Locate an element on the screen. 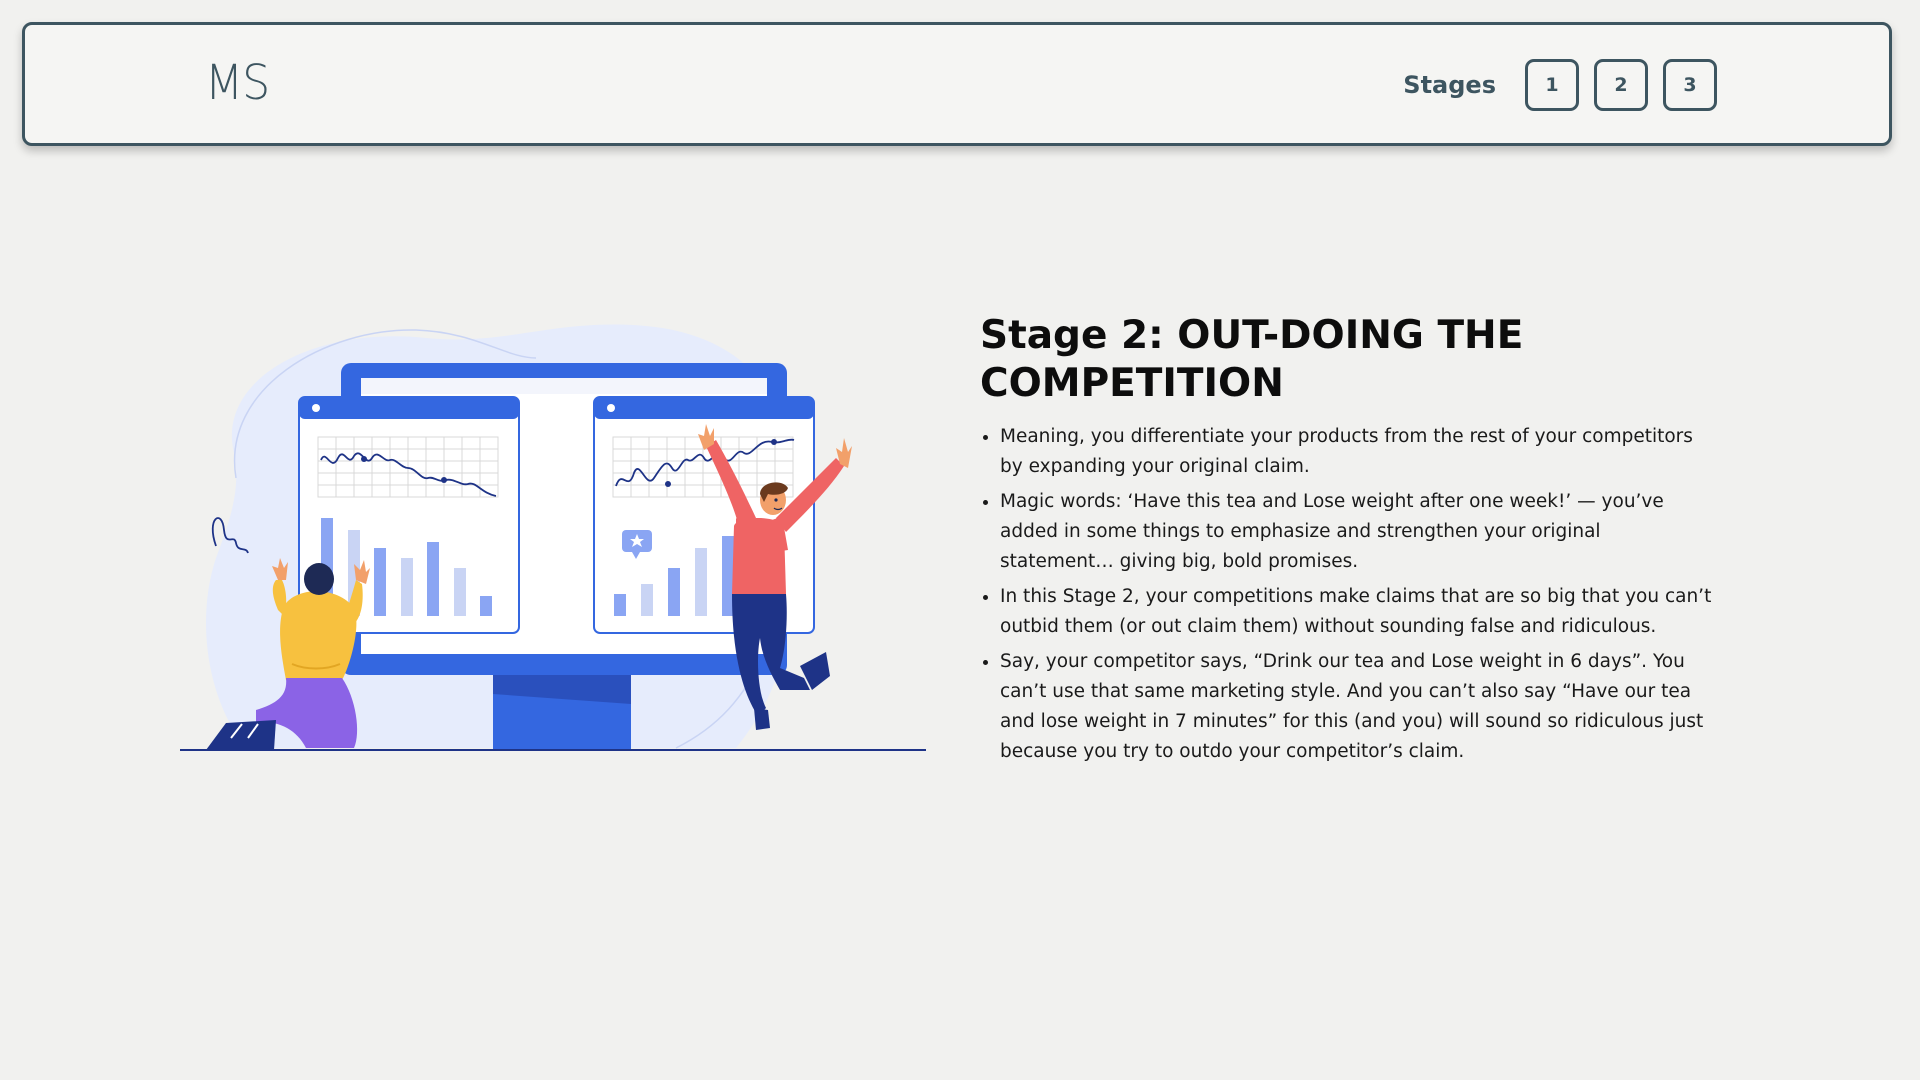  stages-nav: Stages 1 2 3 is located at coordinates (1560, 85).